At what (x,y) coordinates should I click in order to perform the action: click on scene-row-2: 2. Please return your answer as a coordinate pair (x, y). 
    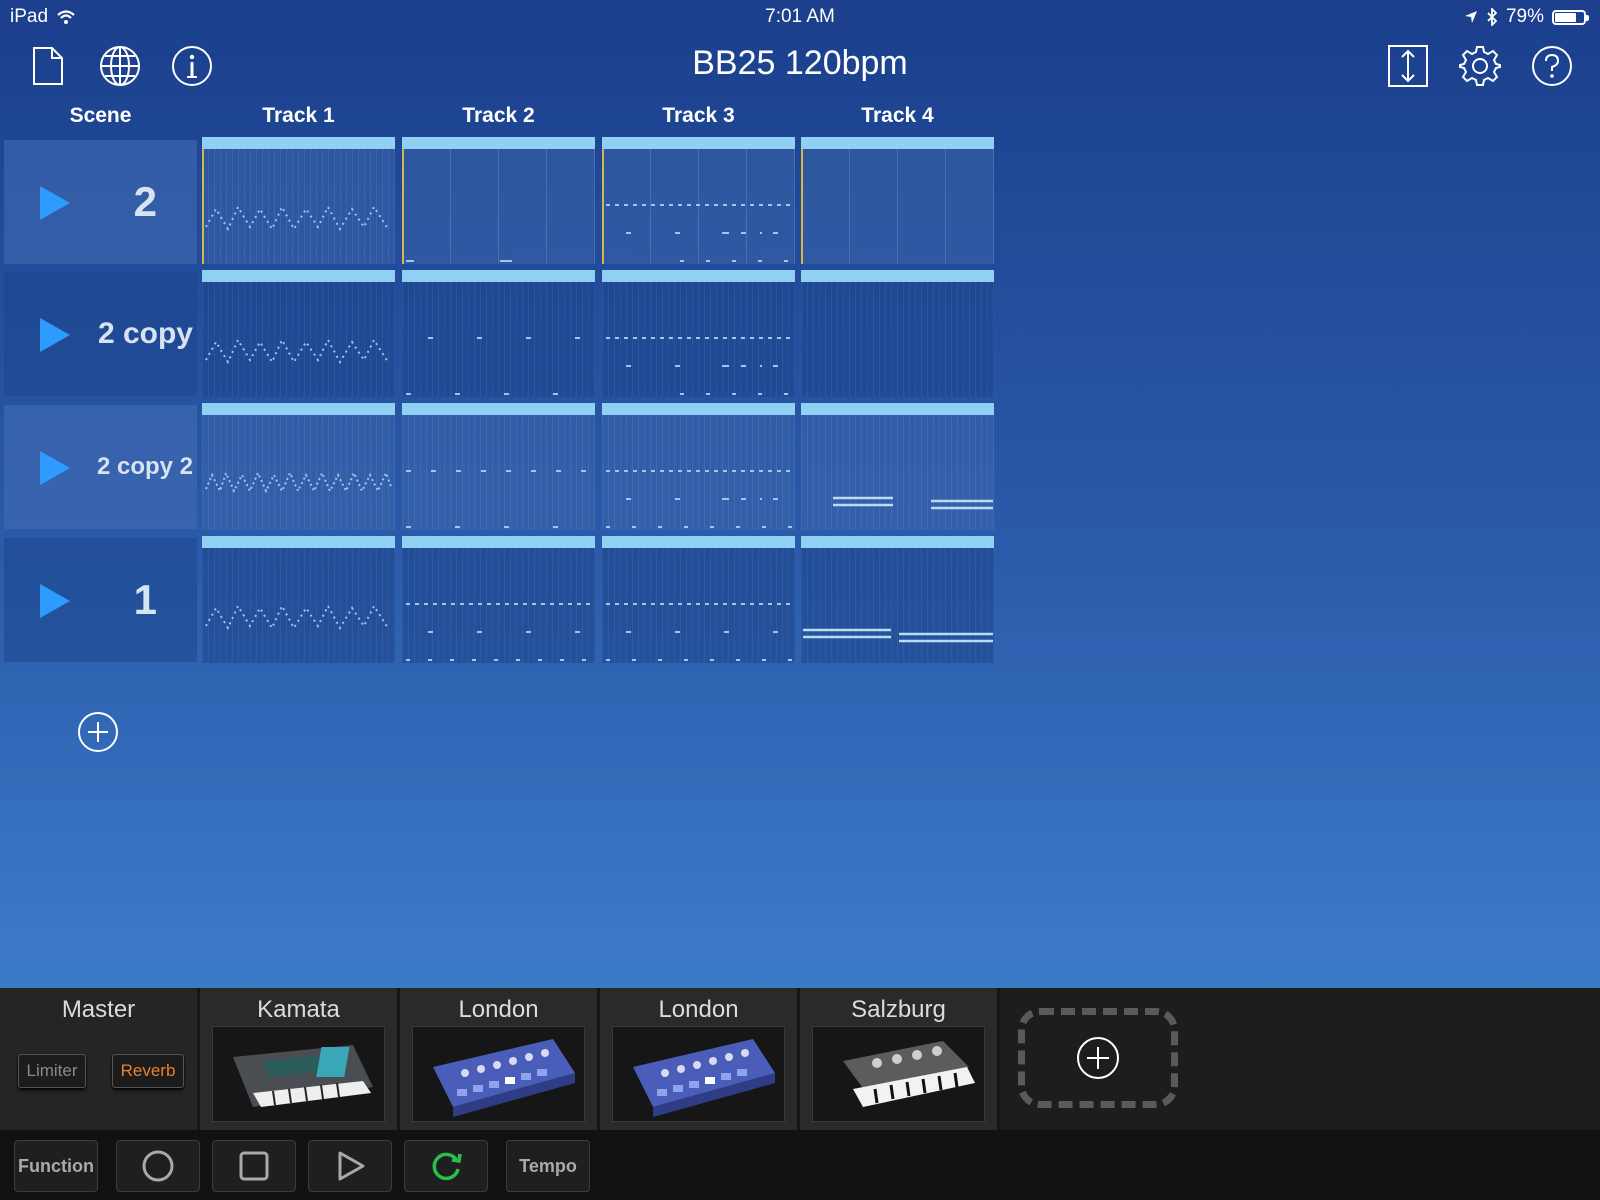
    Looking at the image, I should click on (100, 202).